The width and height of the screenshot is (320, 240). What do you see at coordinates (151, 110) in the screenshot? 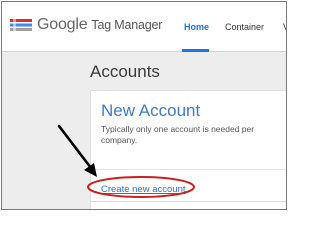
I see `card-title: New Account` at bounding box center [151, 110].